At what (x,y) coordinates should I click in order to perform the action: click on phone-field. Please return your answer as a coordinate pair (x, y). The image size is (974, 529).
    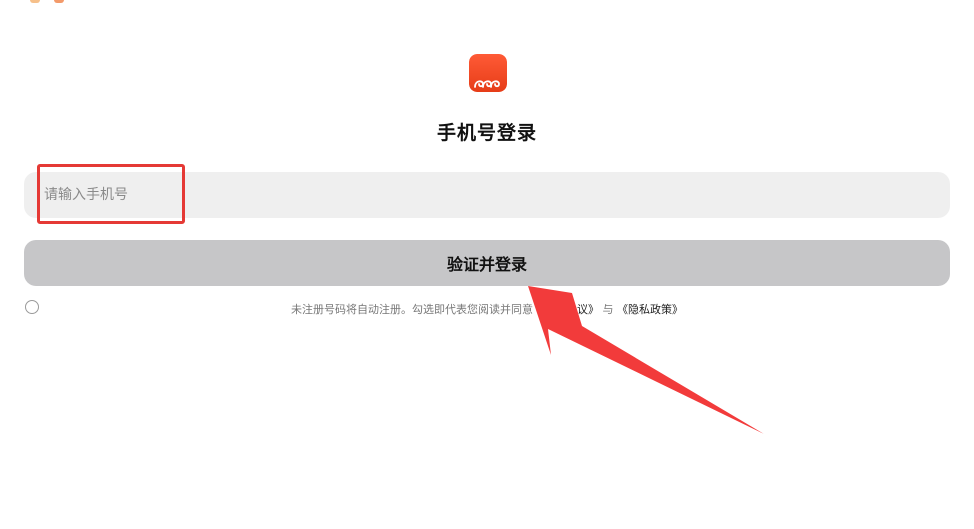
    Looking at the image, I should click on (487, 195).